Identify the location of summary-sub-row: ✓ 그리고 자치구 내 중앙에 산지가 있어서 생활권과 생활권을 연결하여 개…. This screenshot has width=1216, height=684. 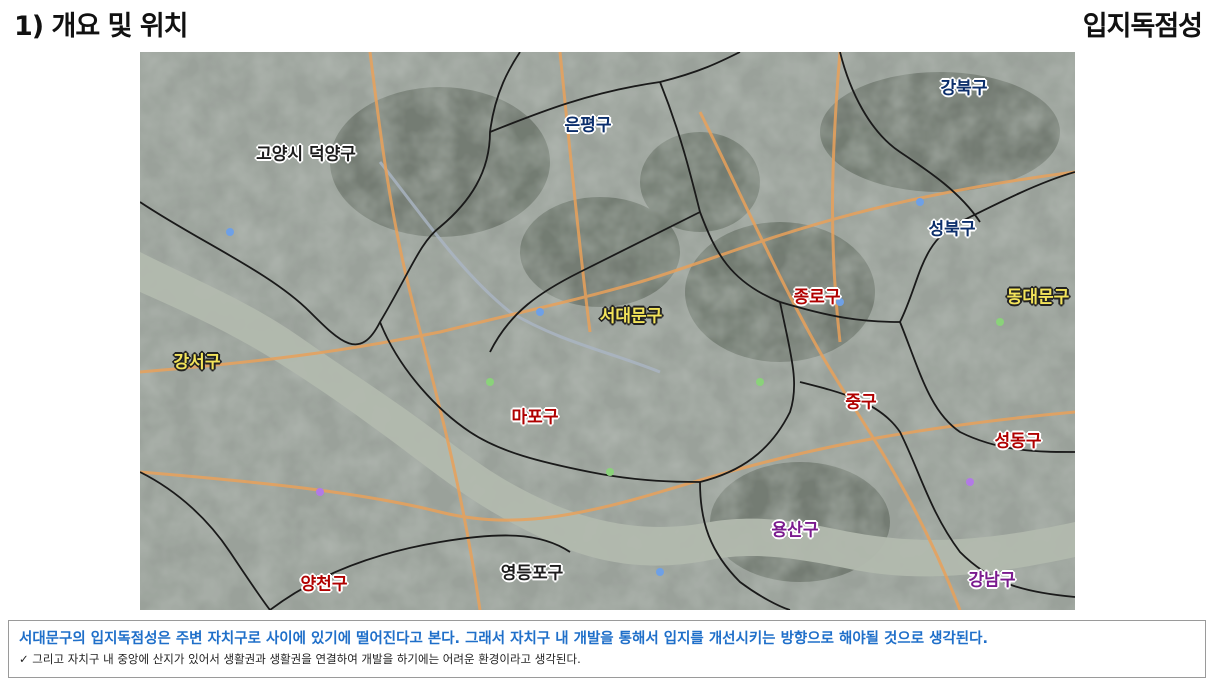
(607, 659).